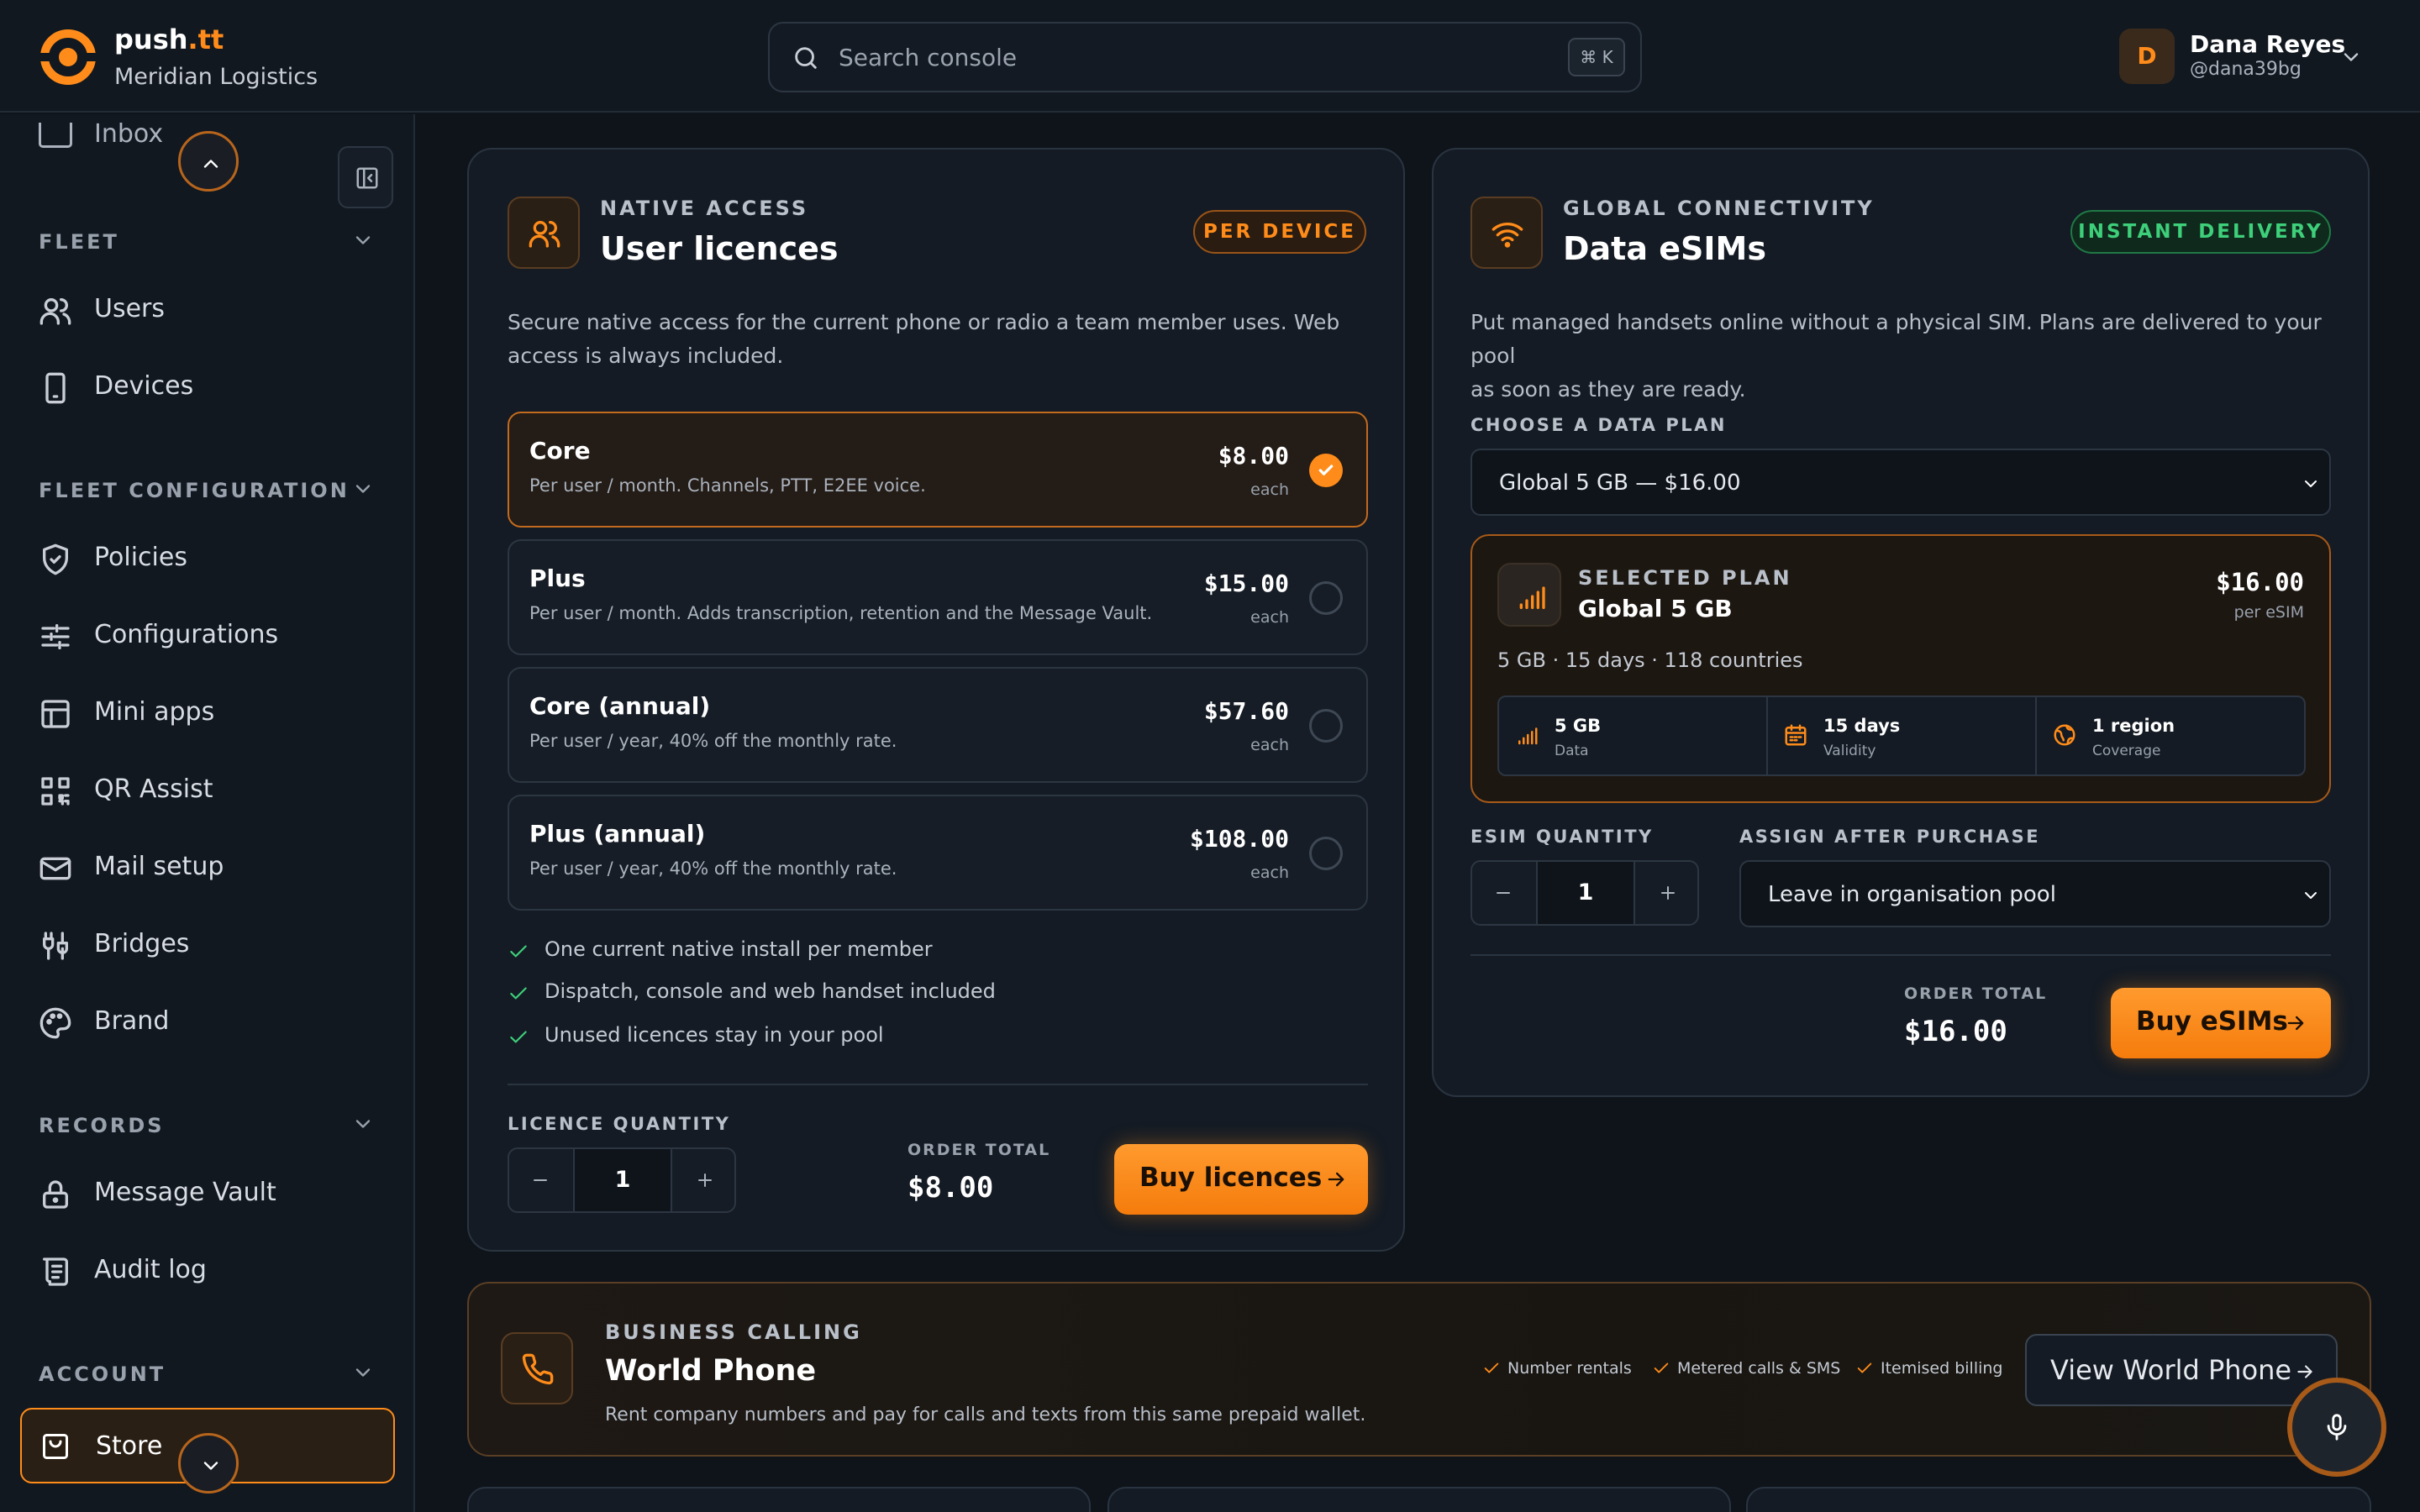 Image resolution: width=2420 pixels, height=1512 pixels. What do you see at coordinates (1205, 57) in the screenshot?
I see `search-input: Search console ⌘ K` at bounding box center [1205, 57].